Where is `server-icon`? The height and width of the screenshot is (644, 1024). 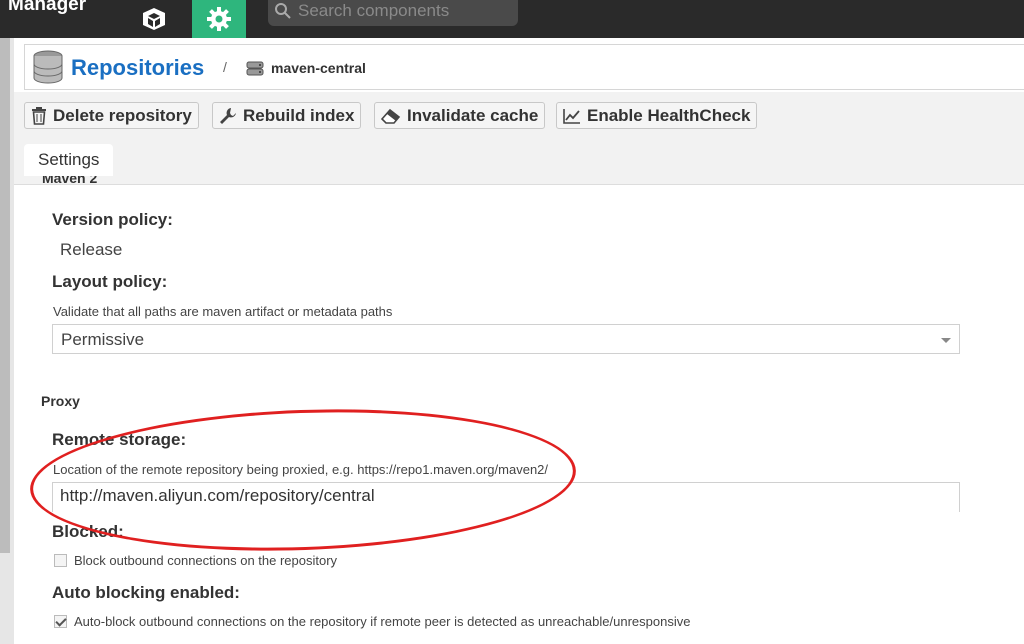
server-icon is located at coordinates (255, 68).